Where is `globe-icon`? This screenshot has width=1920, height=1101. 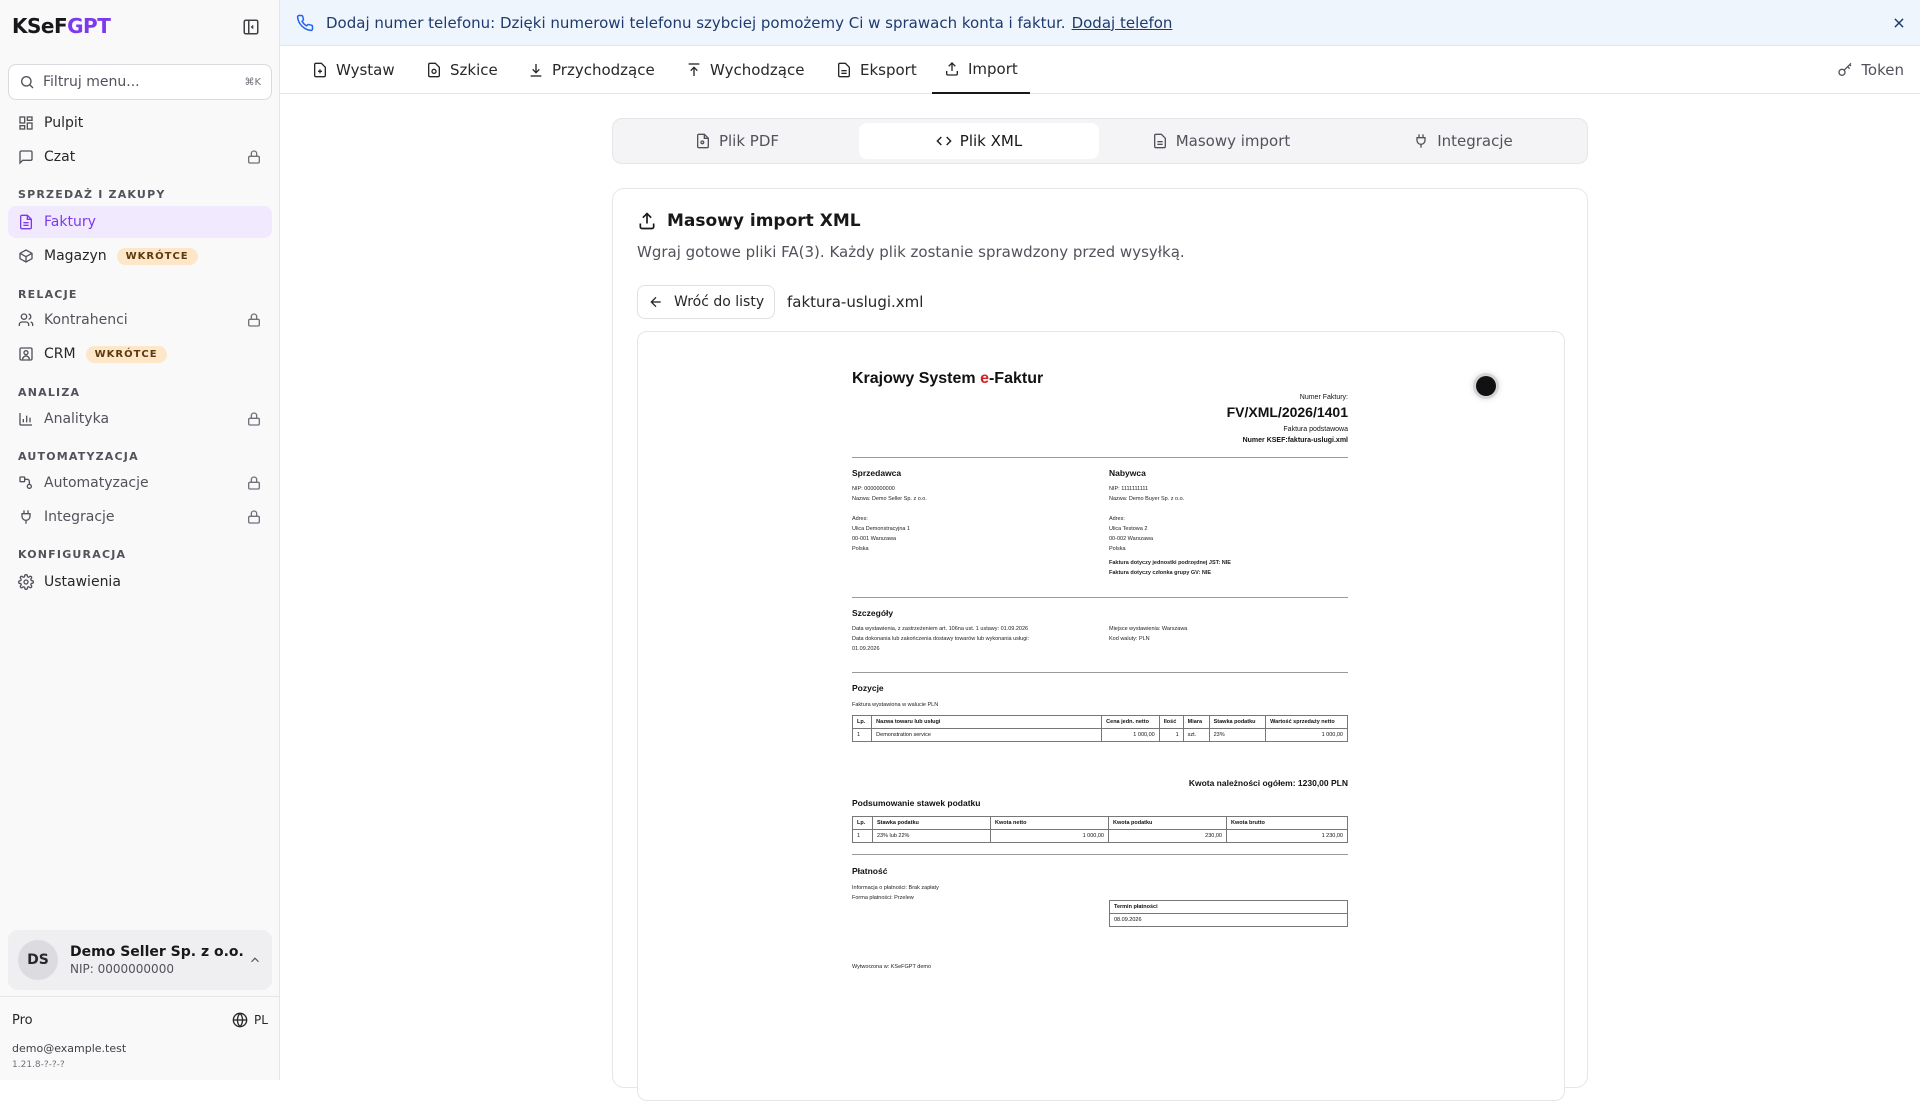
globe-icon is located at coordinates (240, 1020).